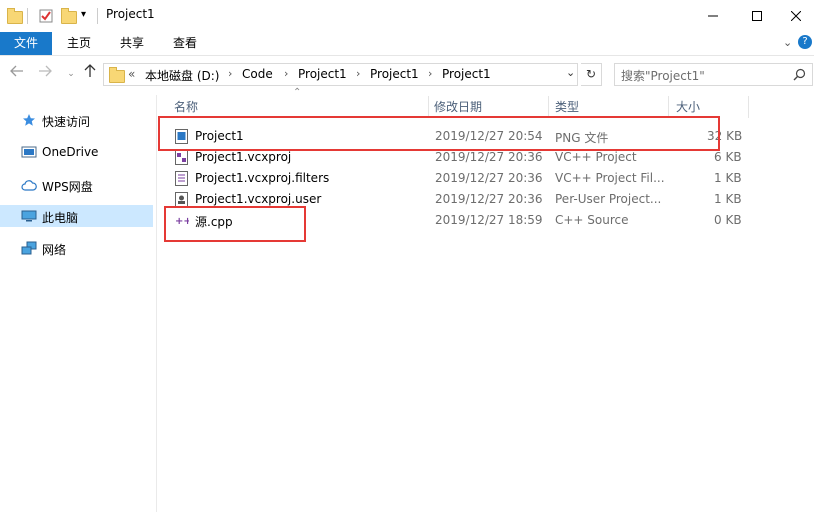 The height and width of the screenshot is (512, 814). I want to click on help-icon: ?, so click(805, 42).